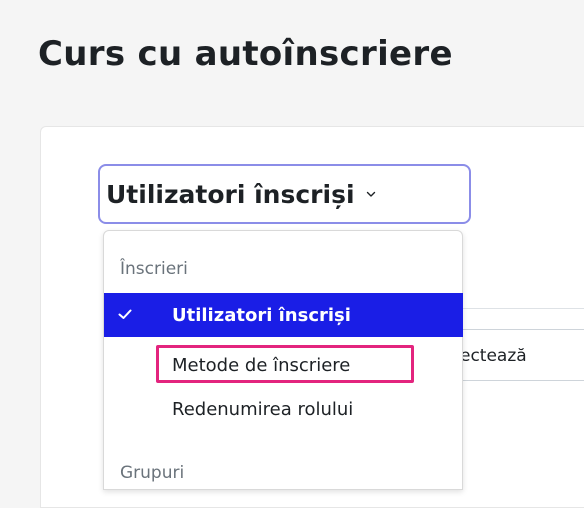 Image resolution: width=584 pixels, height=508 pixels. What do you see at coordinates (493, 356) in the screenshot?
I see `background-select-text: ectează` at bounding box center [493, 356].